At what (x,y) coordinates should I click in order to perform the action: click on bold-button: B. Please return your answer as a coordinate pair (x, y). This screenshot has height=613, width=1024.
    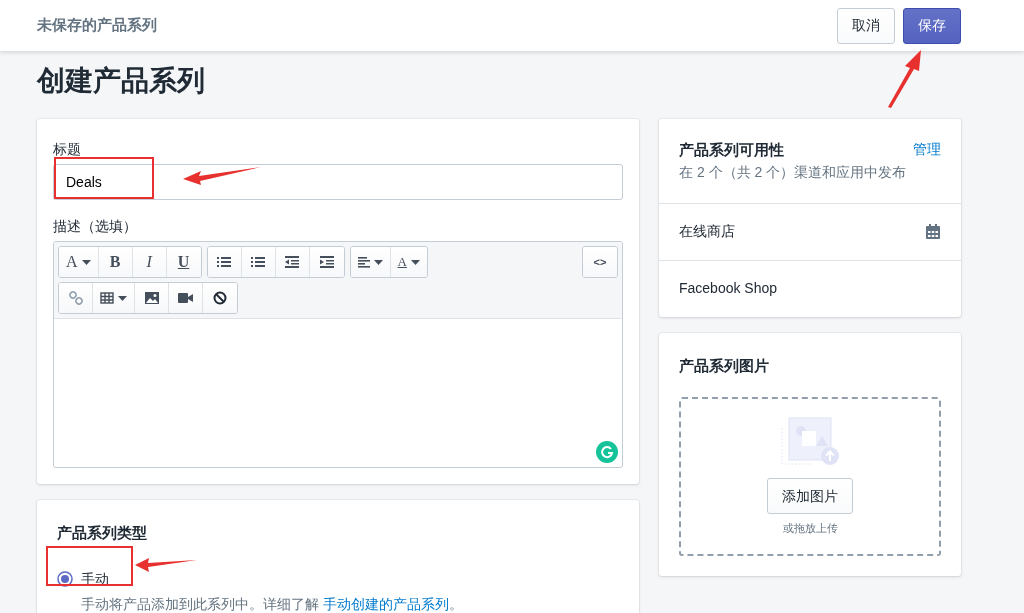
    Looking at the image, I should click on (115, 262).